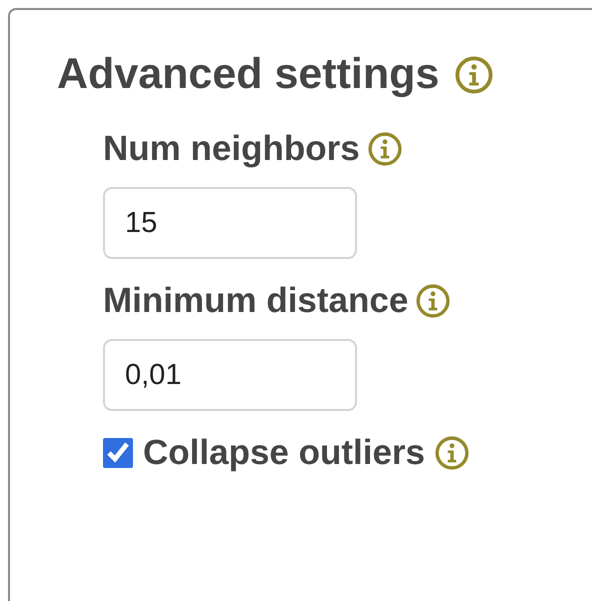 This screenshot has width=592, height=601. I want to click on checkbox, so click(118, 453).